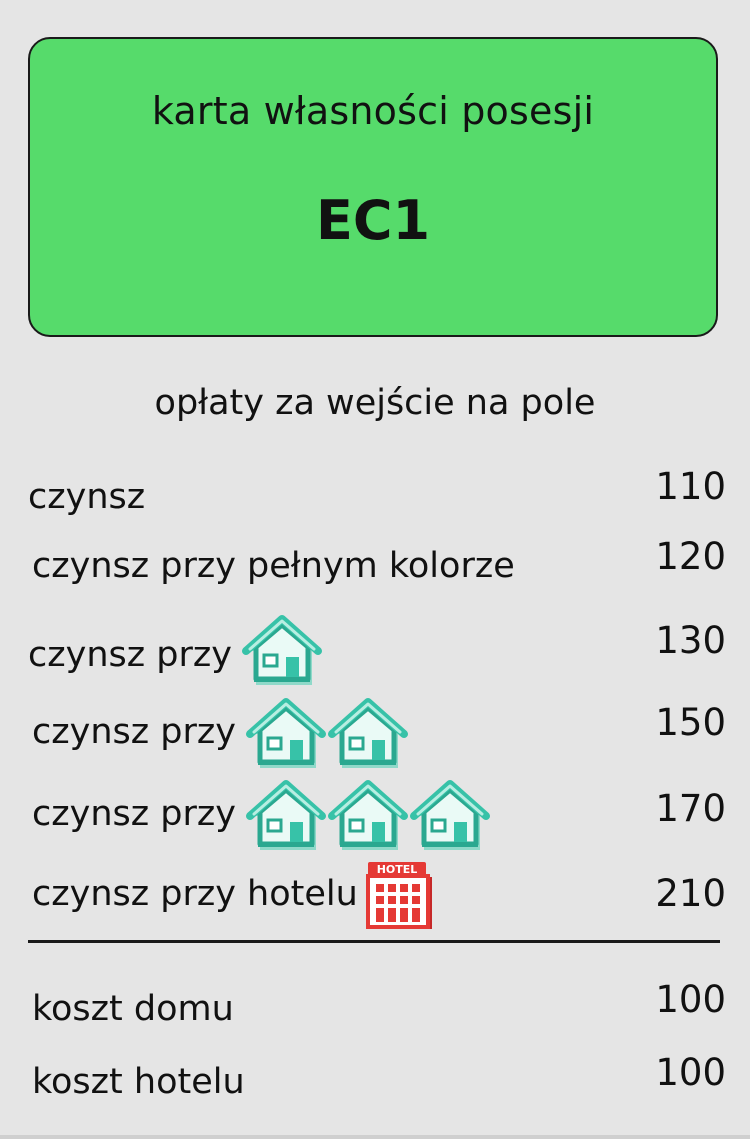  What do you see at coordinates (134, 814) in the screenshot?
I see `rent-three-houses-label: czynsz przy` at bounding box center [134, 814].